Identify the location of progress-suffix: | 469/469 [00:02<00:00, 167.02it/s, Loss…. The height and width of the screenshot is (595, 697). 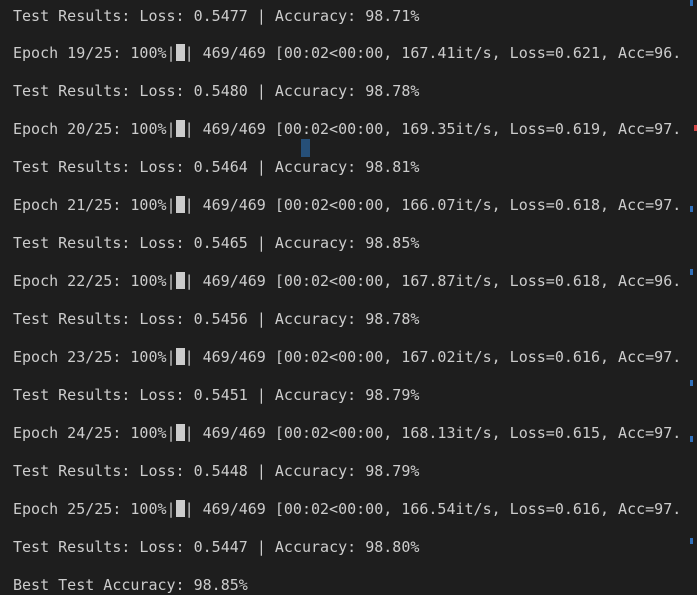
(433, 357).